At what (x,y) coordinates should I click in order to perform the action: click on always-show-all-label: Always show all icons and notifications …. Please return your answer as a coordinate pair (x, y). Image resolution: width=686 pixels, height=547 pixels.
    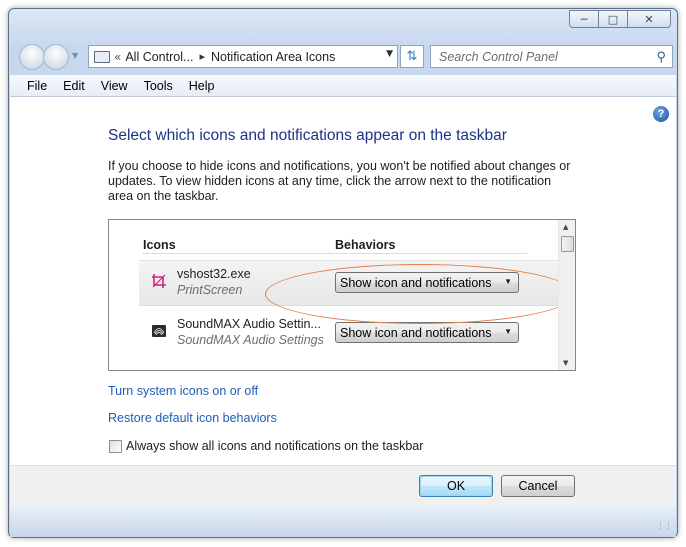
    Looking at the image, I should click on (274, 446).